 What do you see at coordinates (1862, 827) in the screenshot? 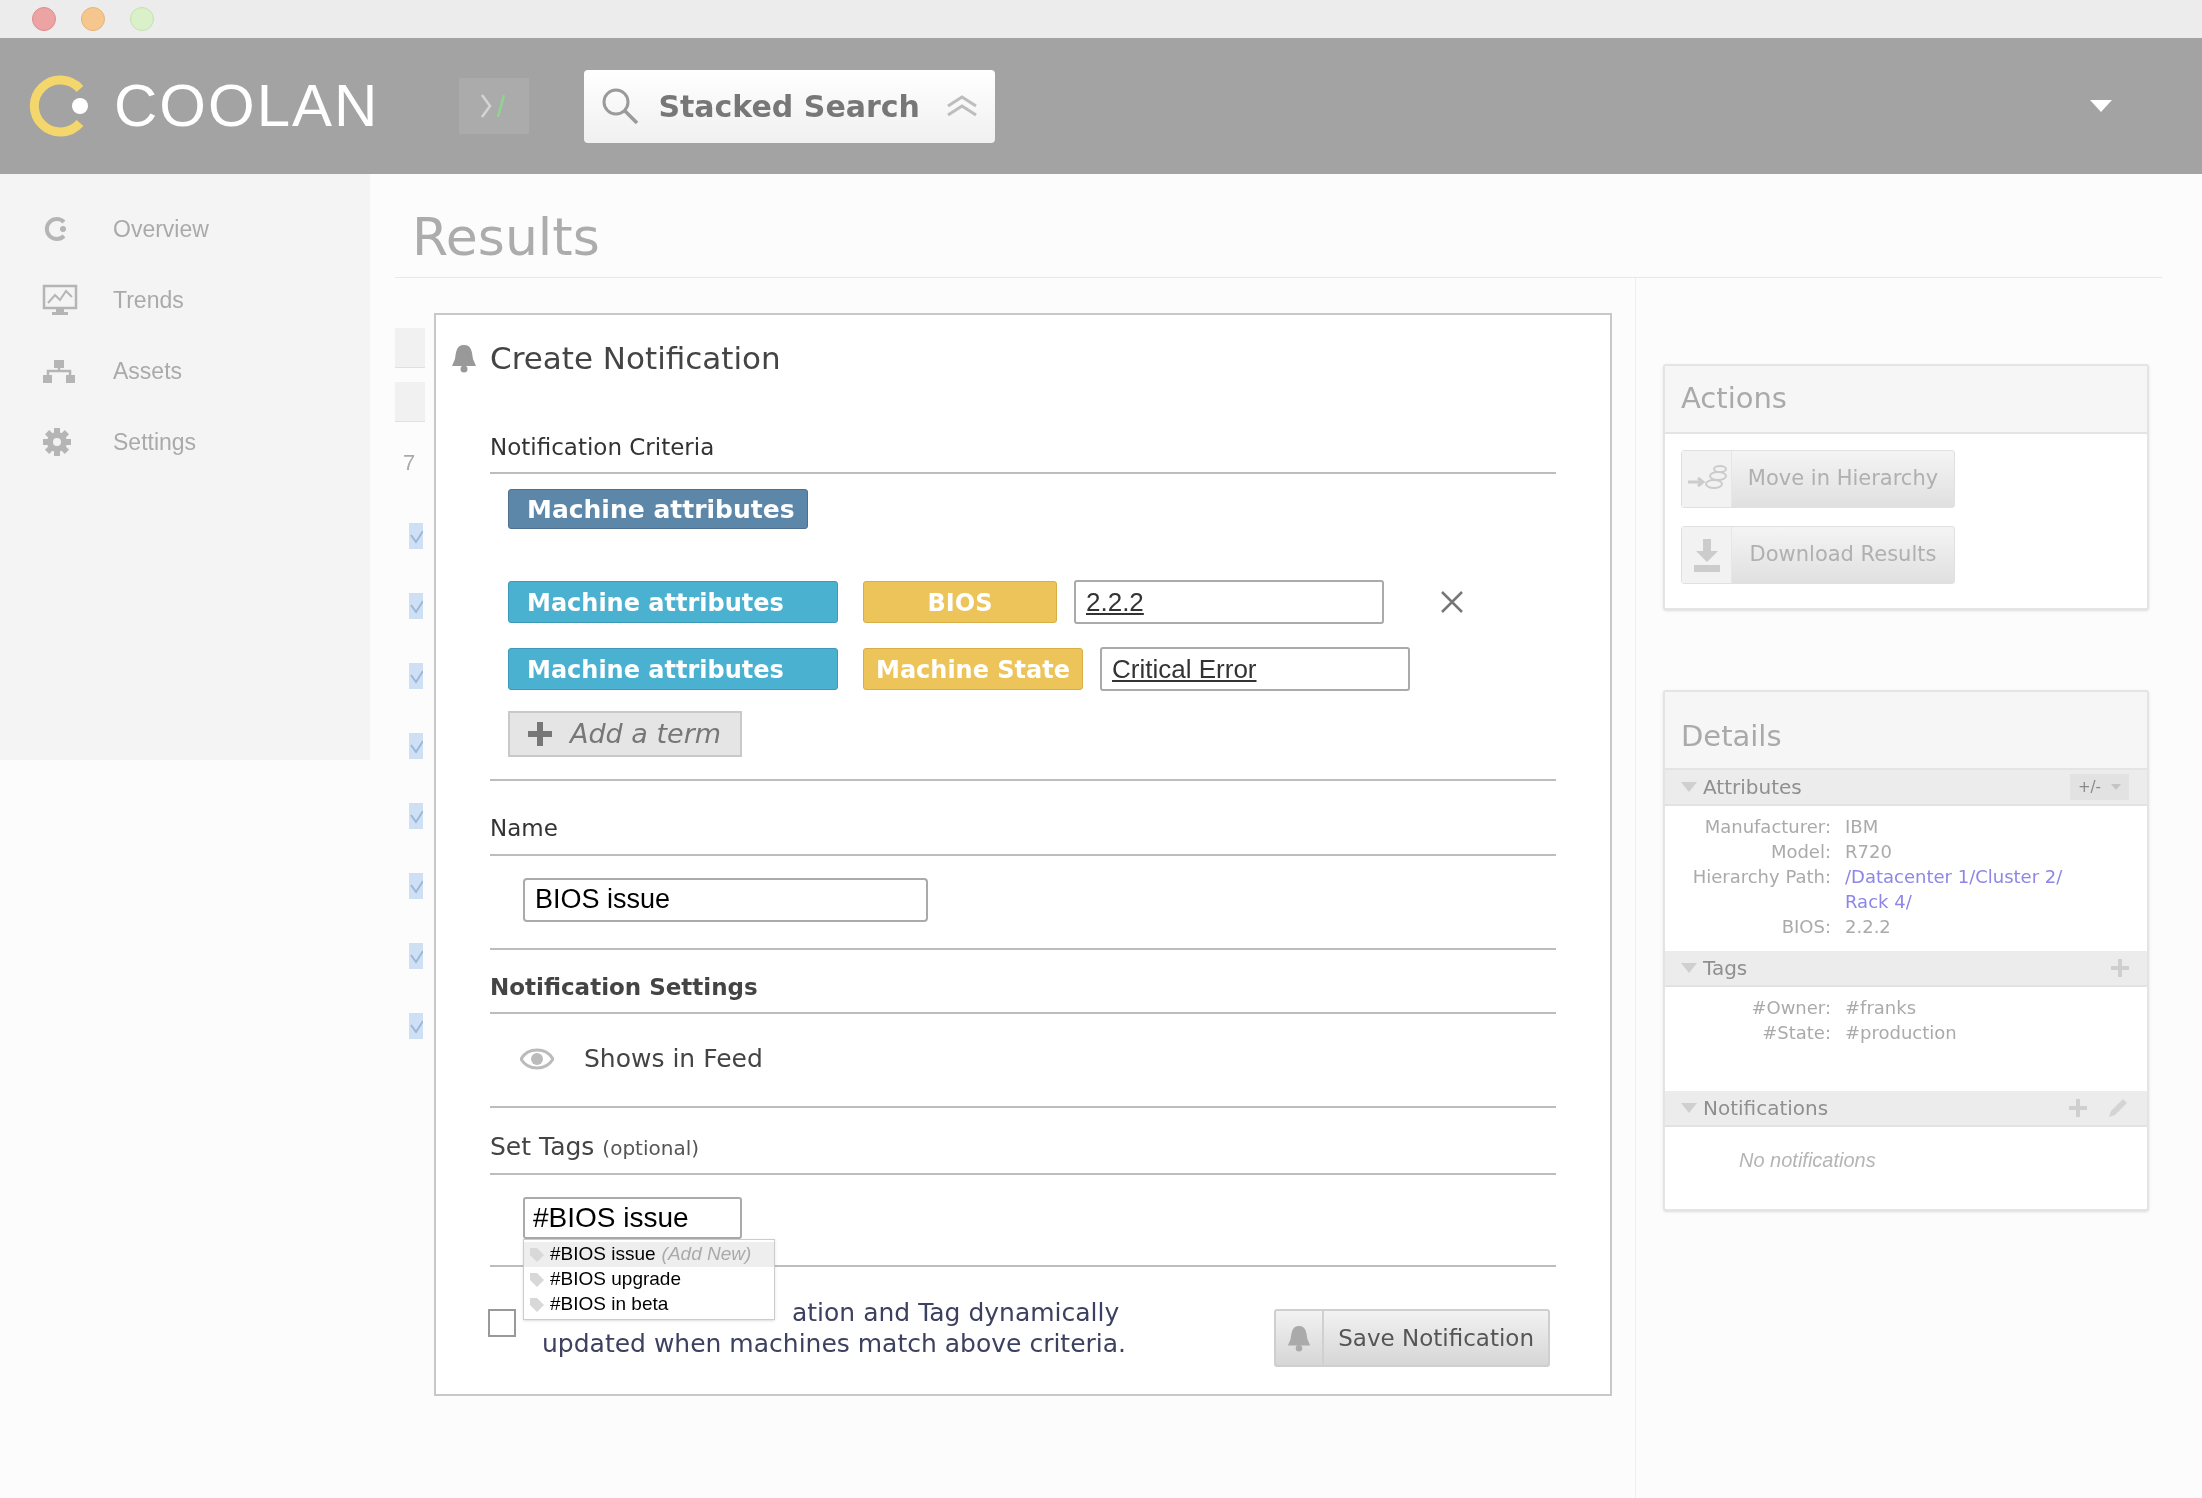
I see `detail-value: IBM` at bounding box center [1862, 827].